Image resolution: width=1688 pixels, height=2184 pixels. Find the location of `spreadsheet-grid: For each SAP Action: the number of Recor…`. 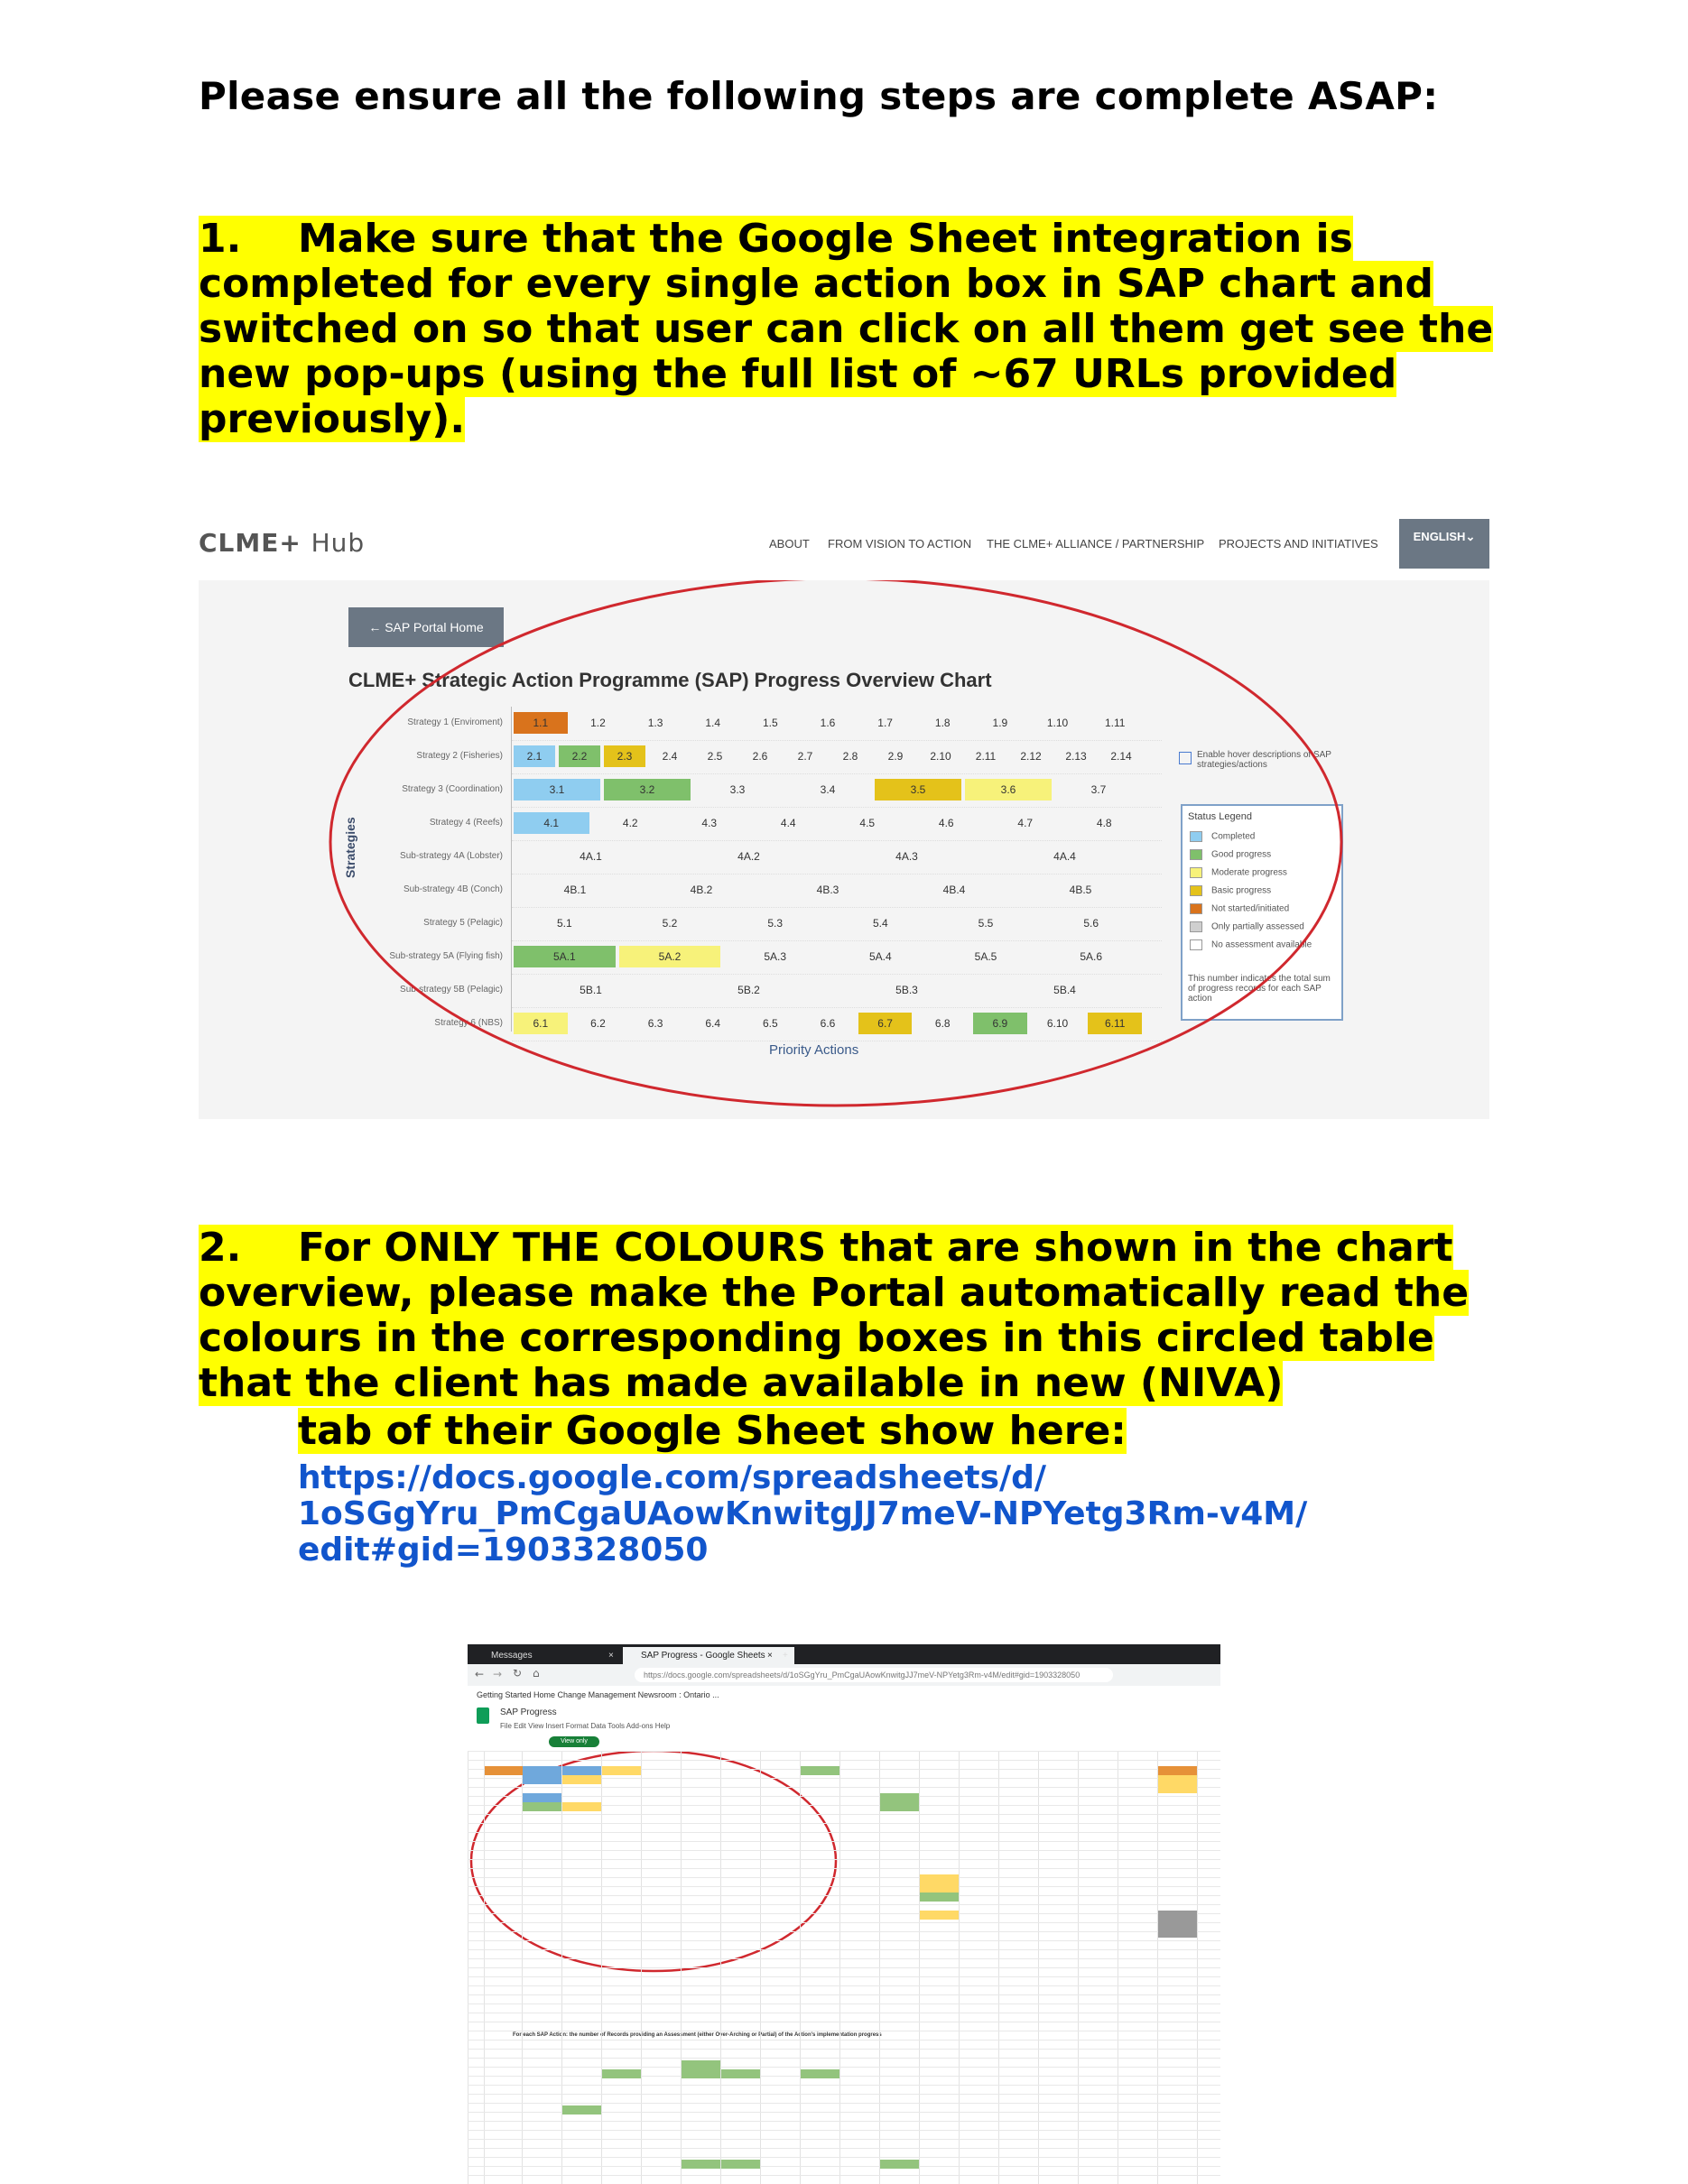

spreadsheet-grid: For each SAP Action: the number of Recor… is located at coordinates (844, 1968).